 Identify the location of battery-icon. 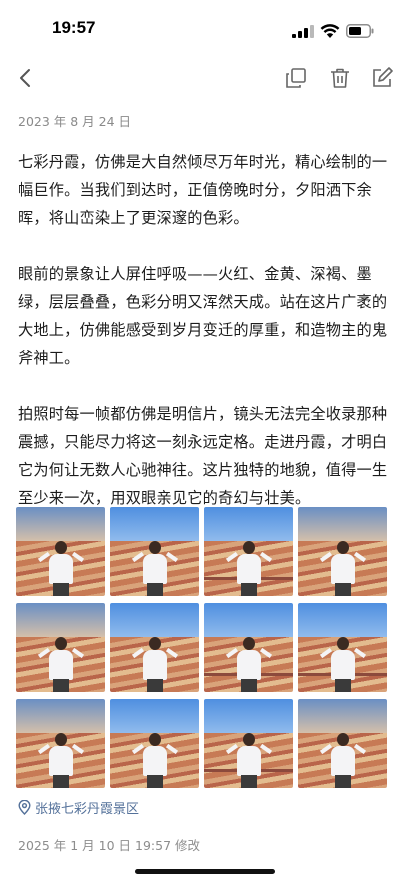
(360, 31).